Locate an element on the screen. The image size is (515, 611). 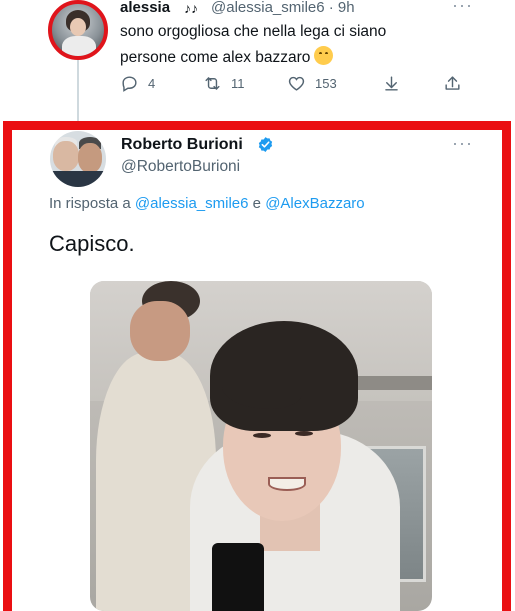
burioni-avatar is located at coordinates (78, 159).